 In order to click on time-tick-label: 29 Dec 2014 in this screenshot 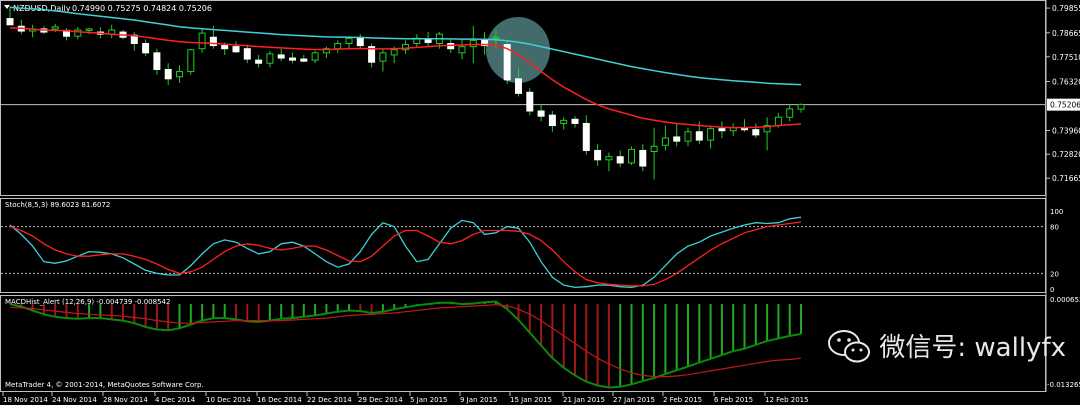, I will do `click(380, 400)`.